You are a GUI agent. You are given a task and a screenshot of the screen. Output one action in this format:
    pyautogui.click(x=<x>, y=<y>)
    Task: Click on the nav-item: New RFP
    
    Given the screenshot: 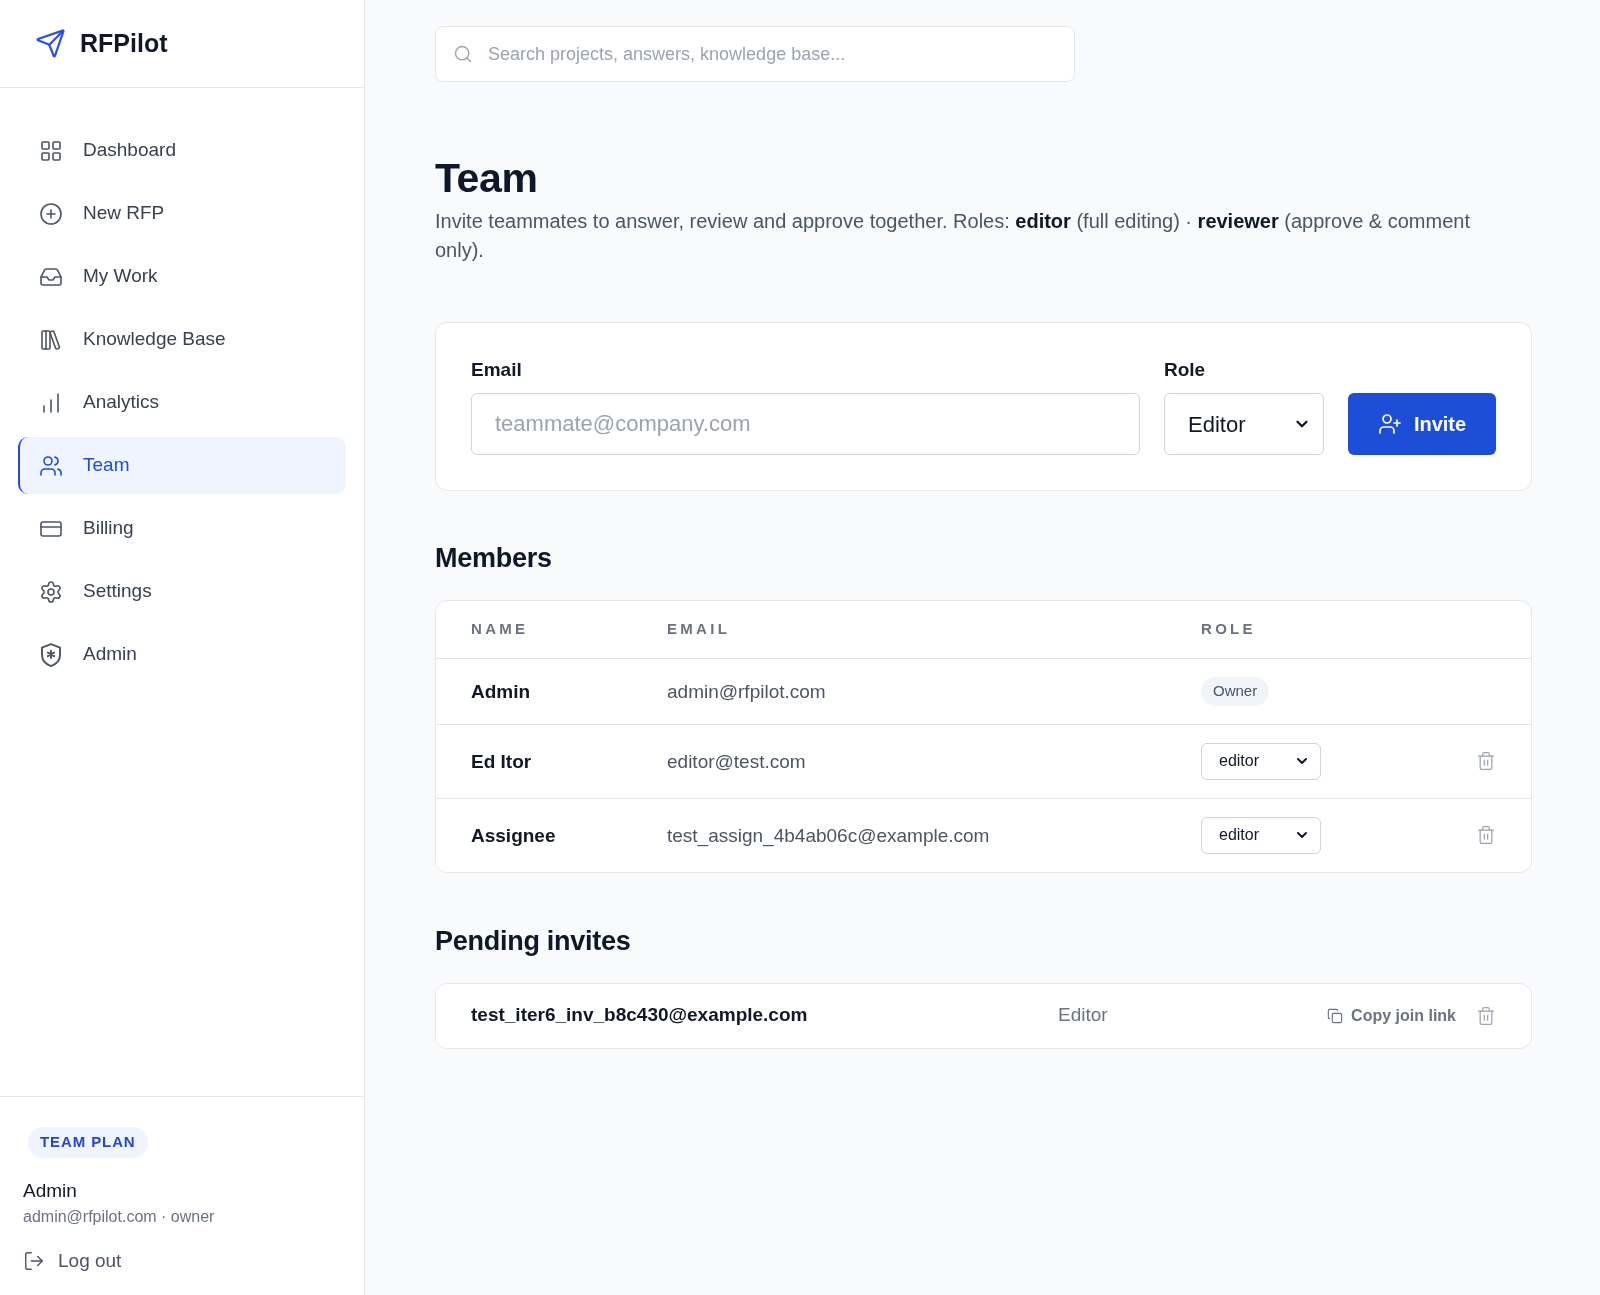 What is the action you would take?
    pyautogui.click(x=182, y=213)
    